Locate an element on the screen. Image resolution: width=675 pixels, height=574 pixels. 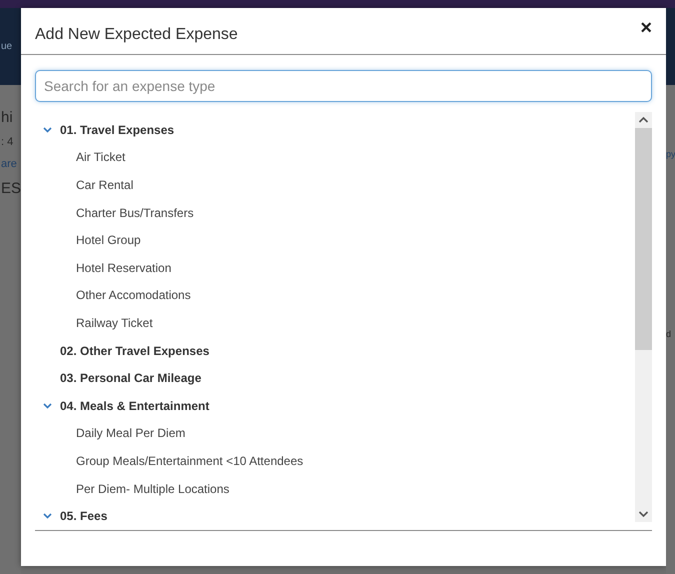
category-item: 02. Other Travel Expenses is located at coordinates (135, 351).